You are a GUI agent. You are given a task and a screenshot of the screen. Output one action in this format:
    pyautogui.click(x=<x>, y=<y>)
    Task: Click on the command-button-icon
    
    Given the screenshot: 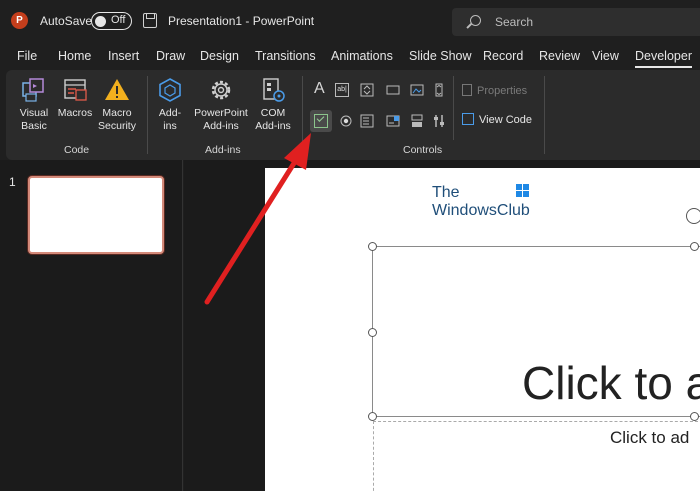 What is the action you would take?
    pyautogui.click(x=393, y=90)
    